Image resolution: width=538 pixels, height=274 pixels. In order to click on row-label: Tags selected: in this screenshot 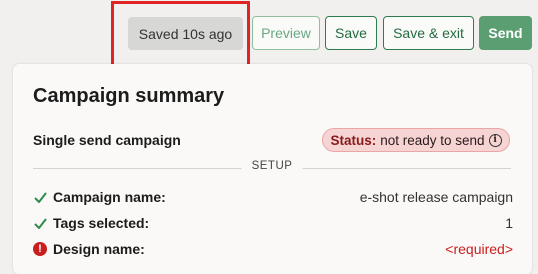, I will do `click(101, 223)`.